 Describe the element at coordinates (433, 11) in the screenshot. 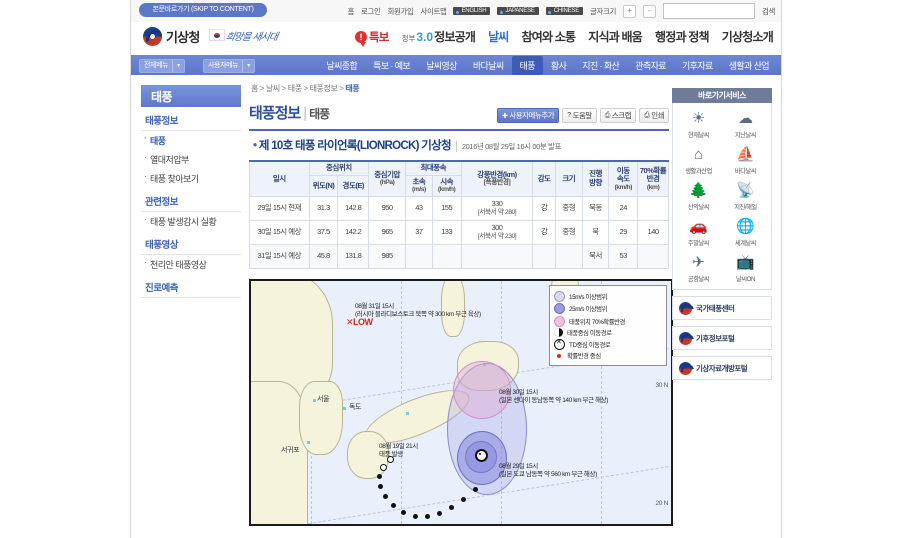

I see `utility-link-sitemap: 사이트맵` at that location.